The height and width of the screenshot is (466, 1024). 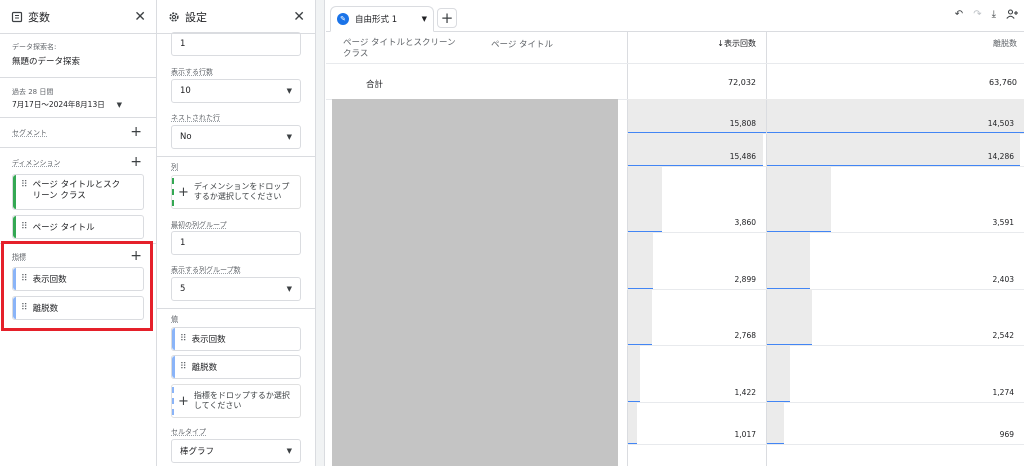 What do you see at coordinates (236, 17) in the screenshot?
I see `settings-header: 設定 ✕` at bounding box center [236, 17].